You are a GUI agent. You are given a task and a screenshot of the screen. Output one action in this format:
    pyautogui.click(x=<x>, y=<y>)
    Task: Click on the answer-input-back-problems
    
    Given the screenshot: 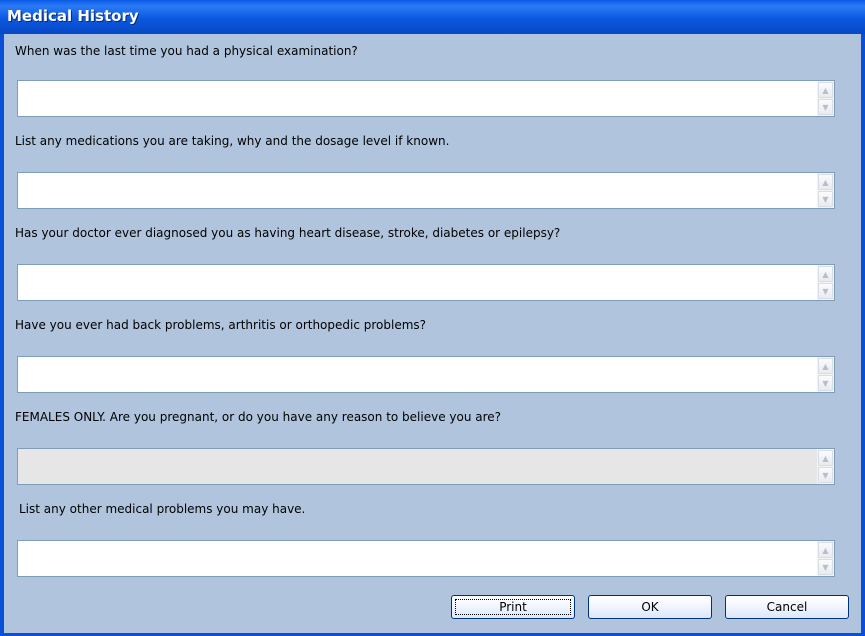 What is the action you would take?
    pyautogui.click(x=418, y=374)
    